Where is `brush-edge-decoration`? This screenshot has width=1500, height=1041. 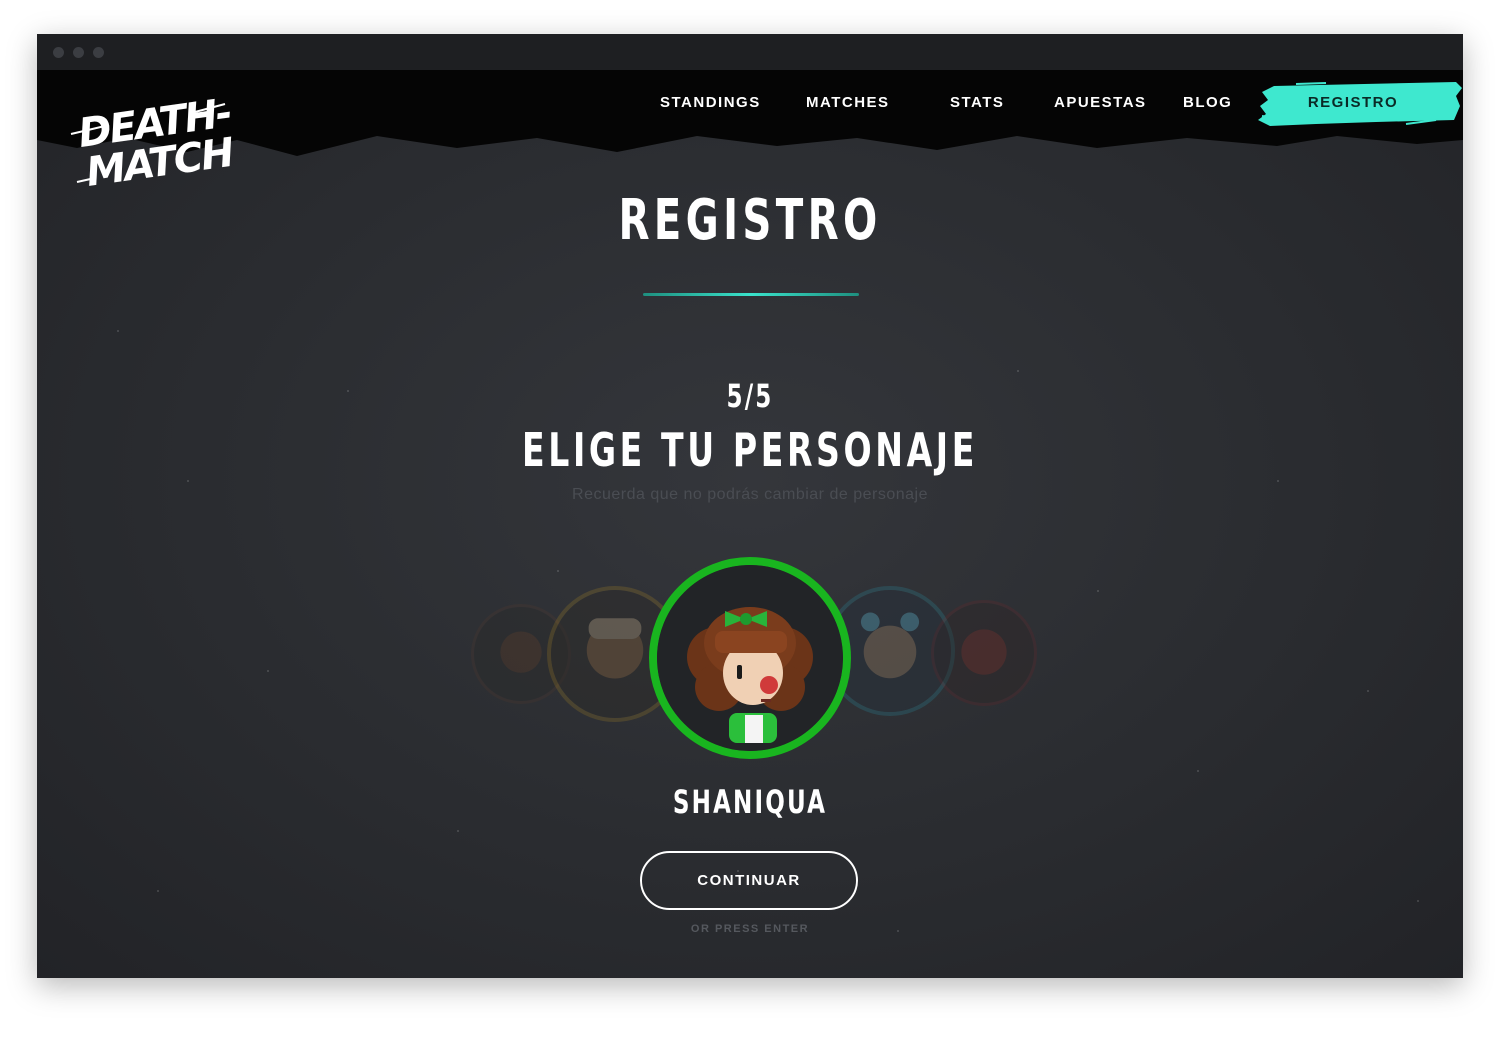
brush-edge-decoration is located at coordinates (750, 141).